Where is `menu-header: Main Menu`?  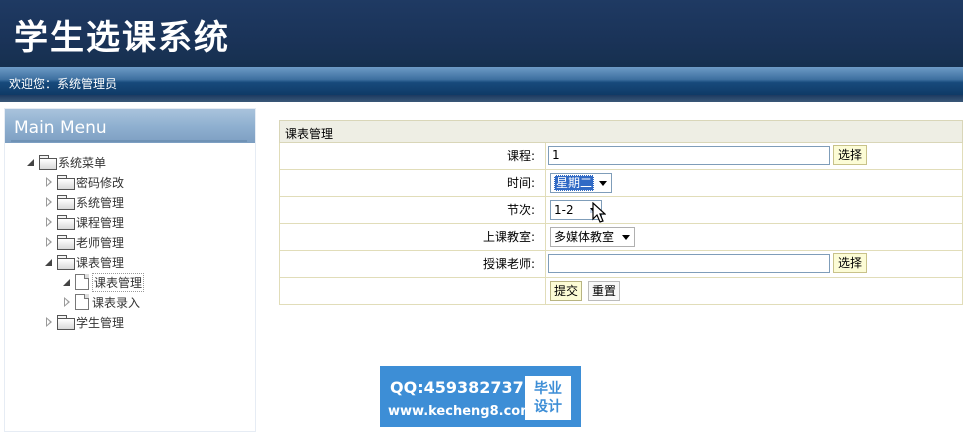
menu-header: Main Menu is located at coordinates (130, 126).